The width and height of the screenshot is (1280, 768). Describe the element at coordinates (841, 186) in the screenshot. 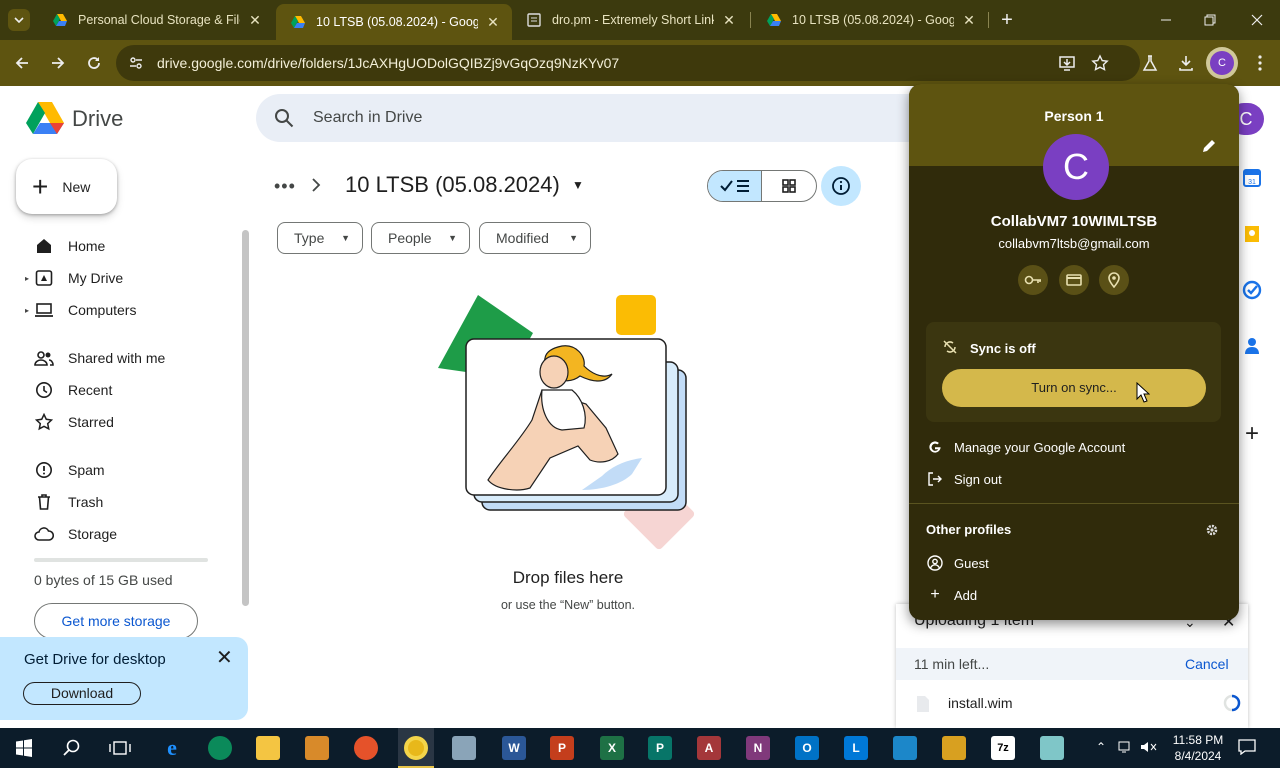

I see `details-button` at that location.